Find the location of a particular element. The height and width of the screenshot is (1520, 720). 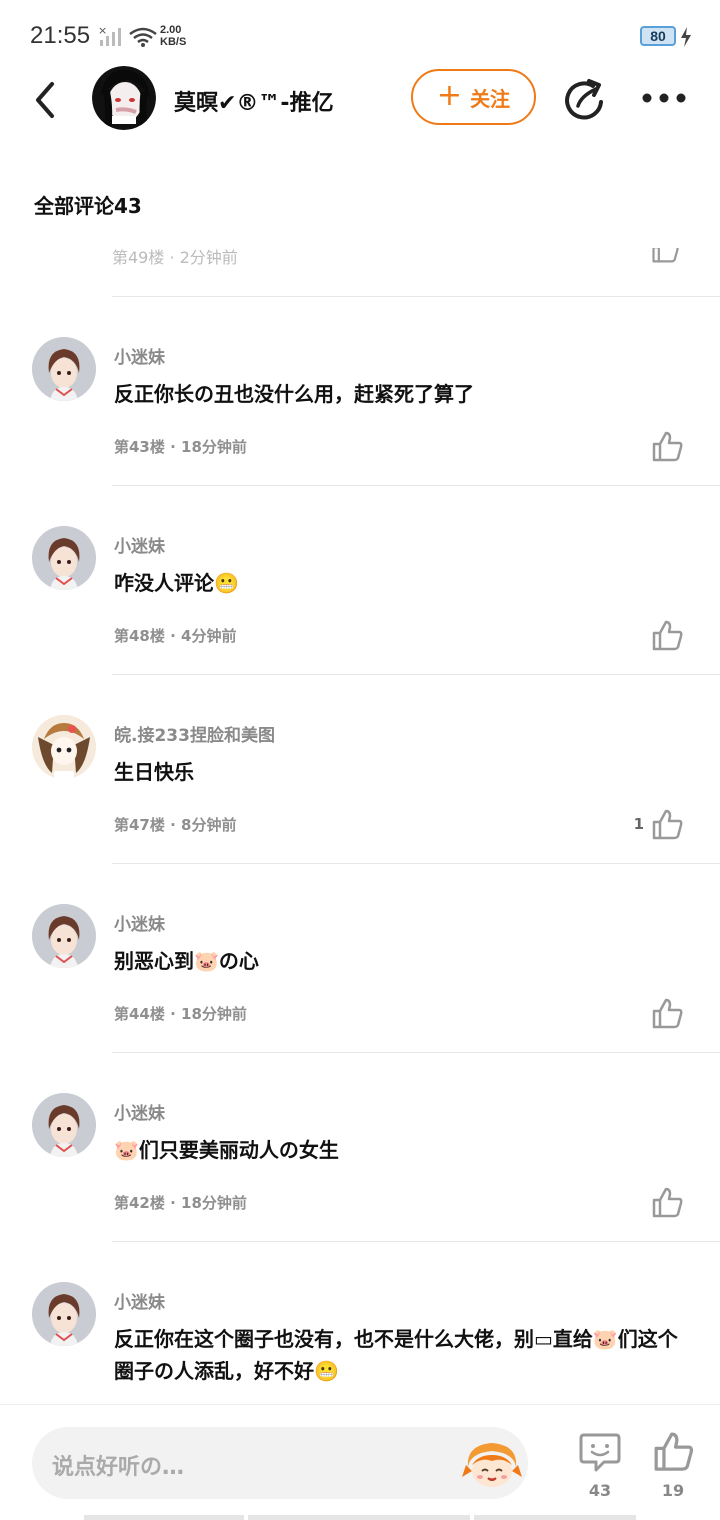

comment-time: 4分钟前 is located at coordinates (209, 636).